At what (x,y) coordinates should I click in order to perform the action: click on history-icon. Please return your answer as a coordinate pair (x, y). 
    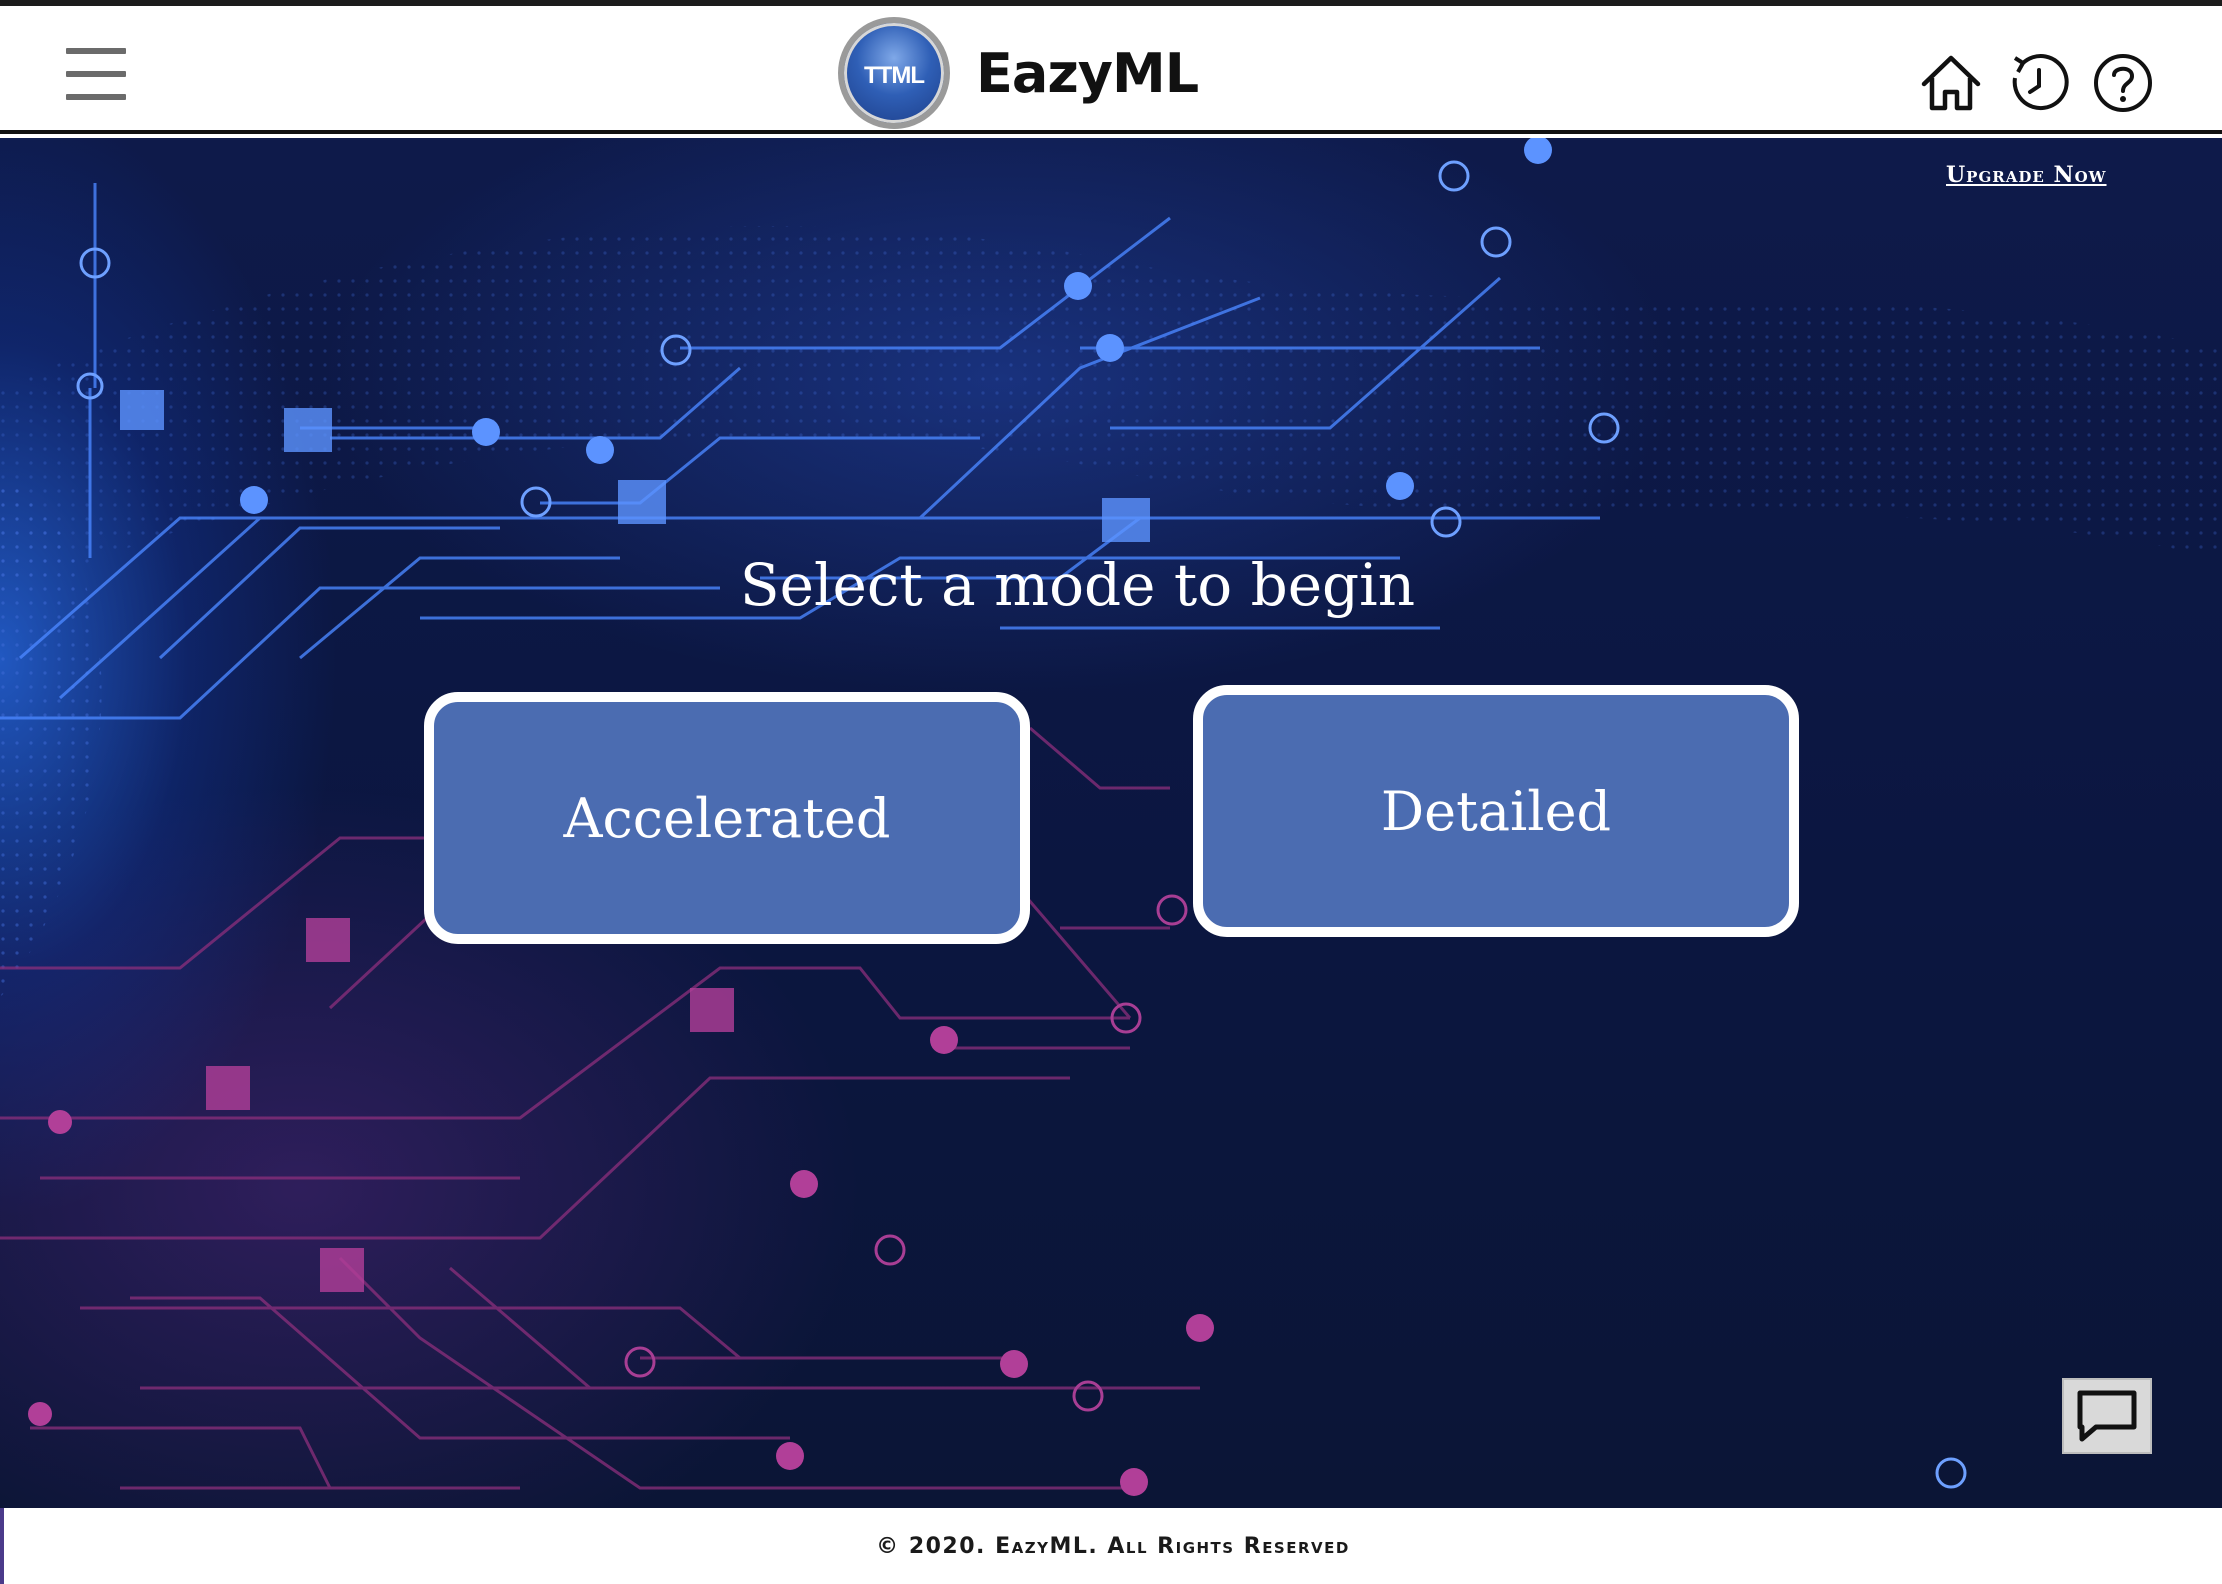
    Looking at the image, I should click on (2039, 83).